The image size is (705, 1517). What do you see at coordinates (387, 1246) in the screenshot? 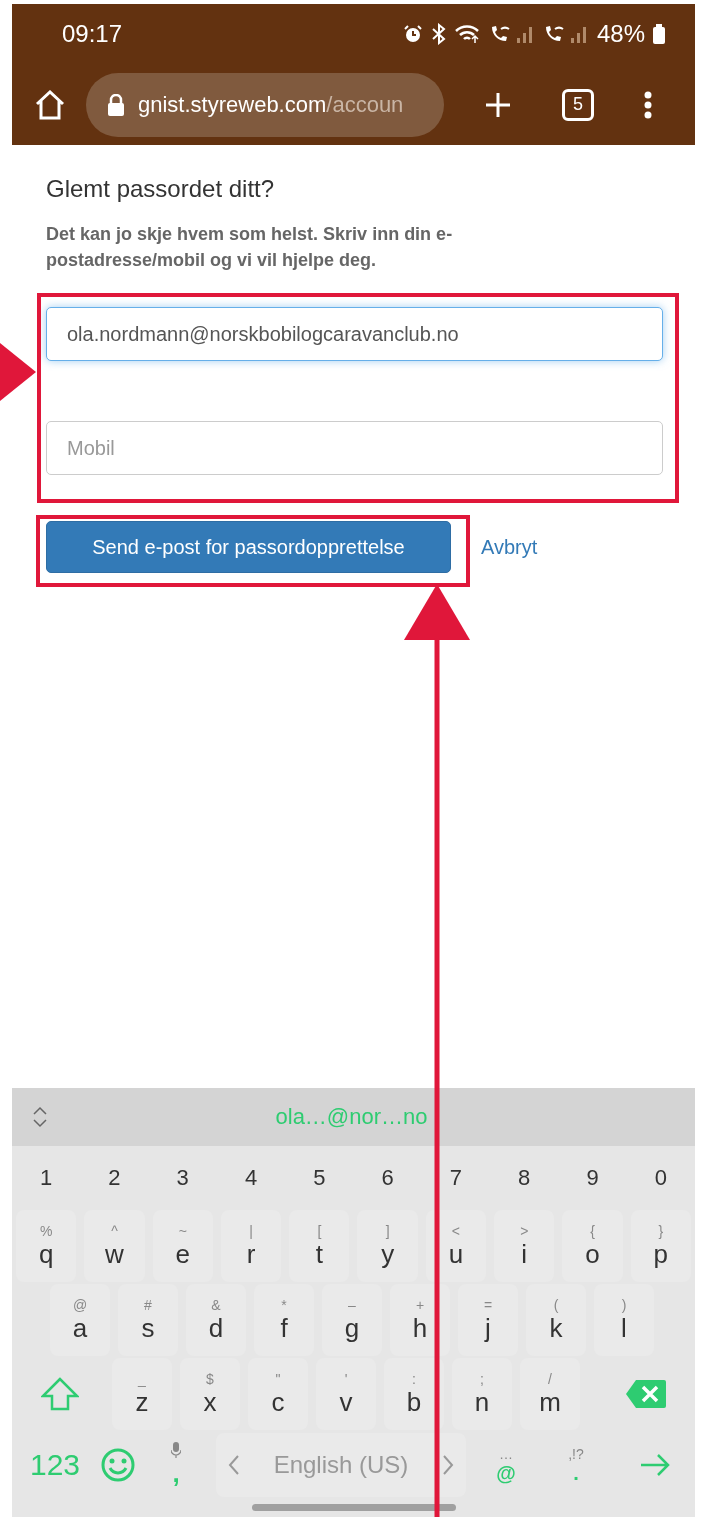
I see `letter-key: ] y` at bounding box center [387, 1246].